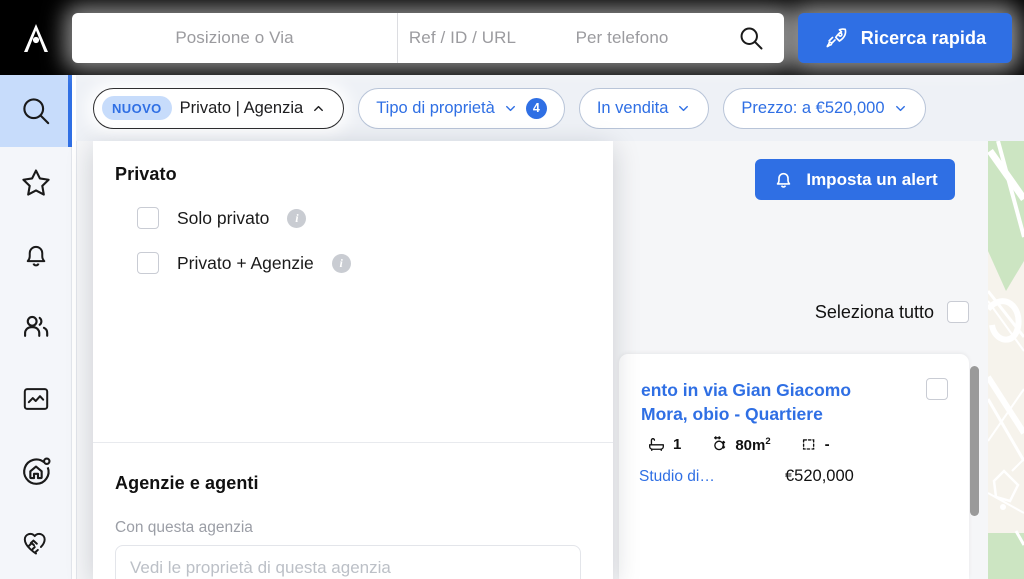 This screenshot has height=579, width=1024. What do you see at coordinates (827, 444) in the screenshot?
I see `spec-value: -` at bounding box center [827, 444].